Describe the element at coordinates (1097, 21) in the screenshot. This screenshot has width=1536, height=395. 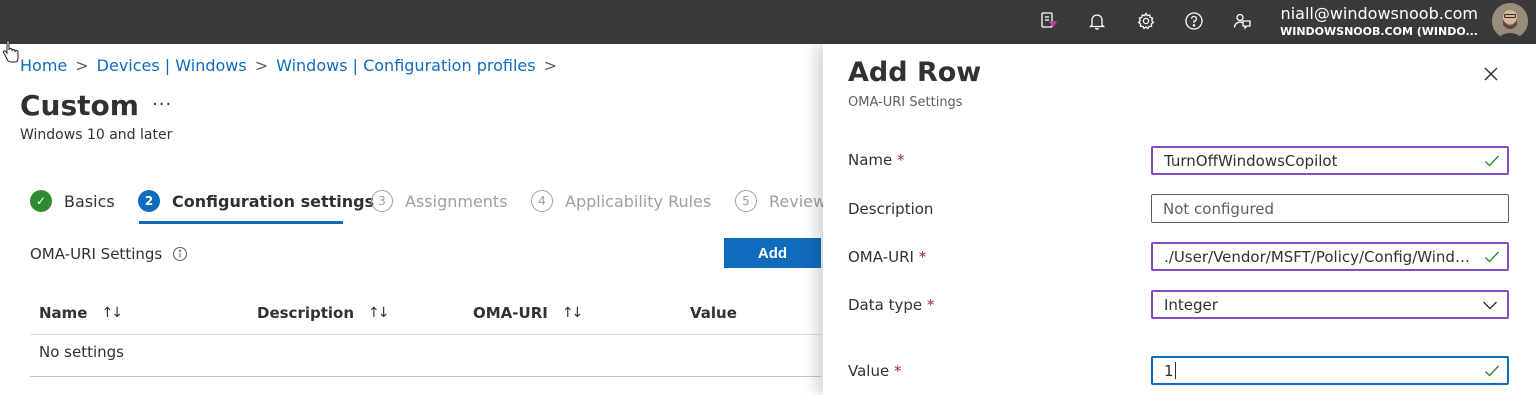
I see `bell-icon` at that location.